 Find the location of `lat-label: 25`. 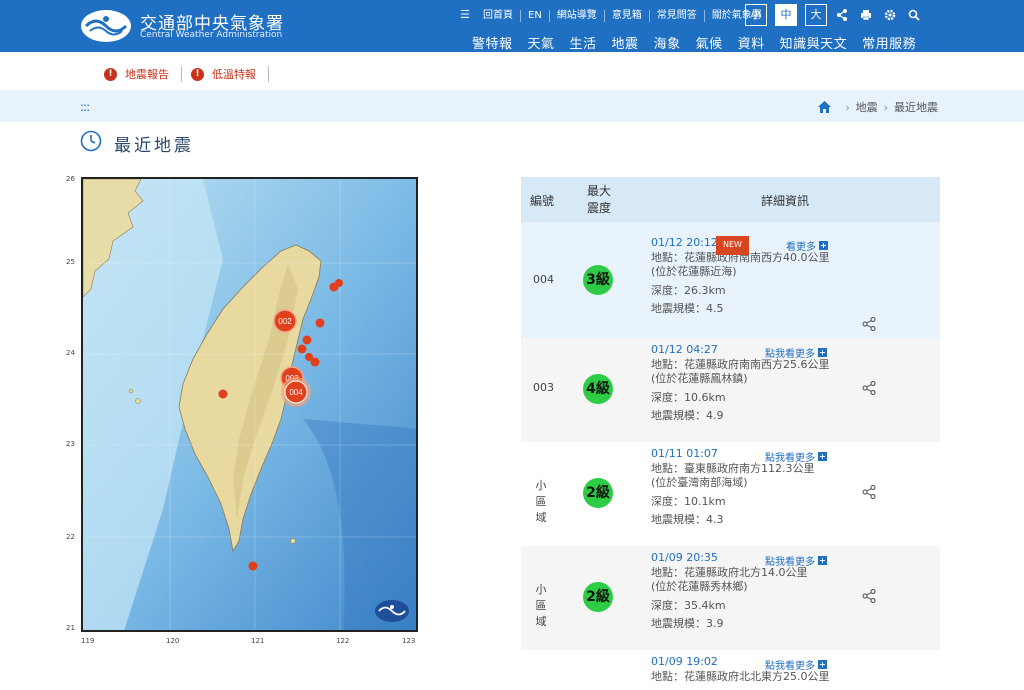

lat-label: 25 is located at coordinates (70, 262).